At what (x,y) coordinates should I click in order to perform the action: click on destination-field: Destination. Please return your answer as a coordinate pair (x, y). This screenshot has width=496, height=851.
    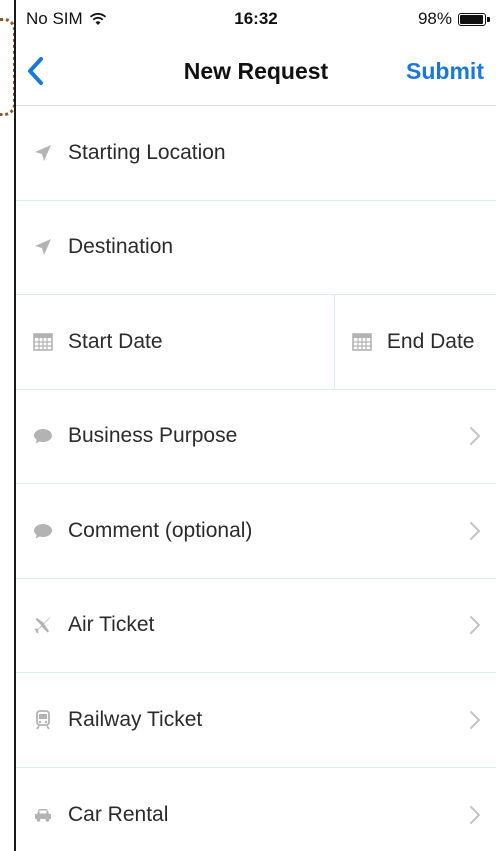
    Looking at the image, I should click on (256, 248).